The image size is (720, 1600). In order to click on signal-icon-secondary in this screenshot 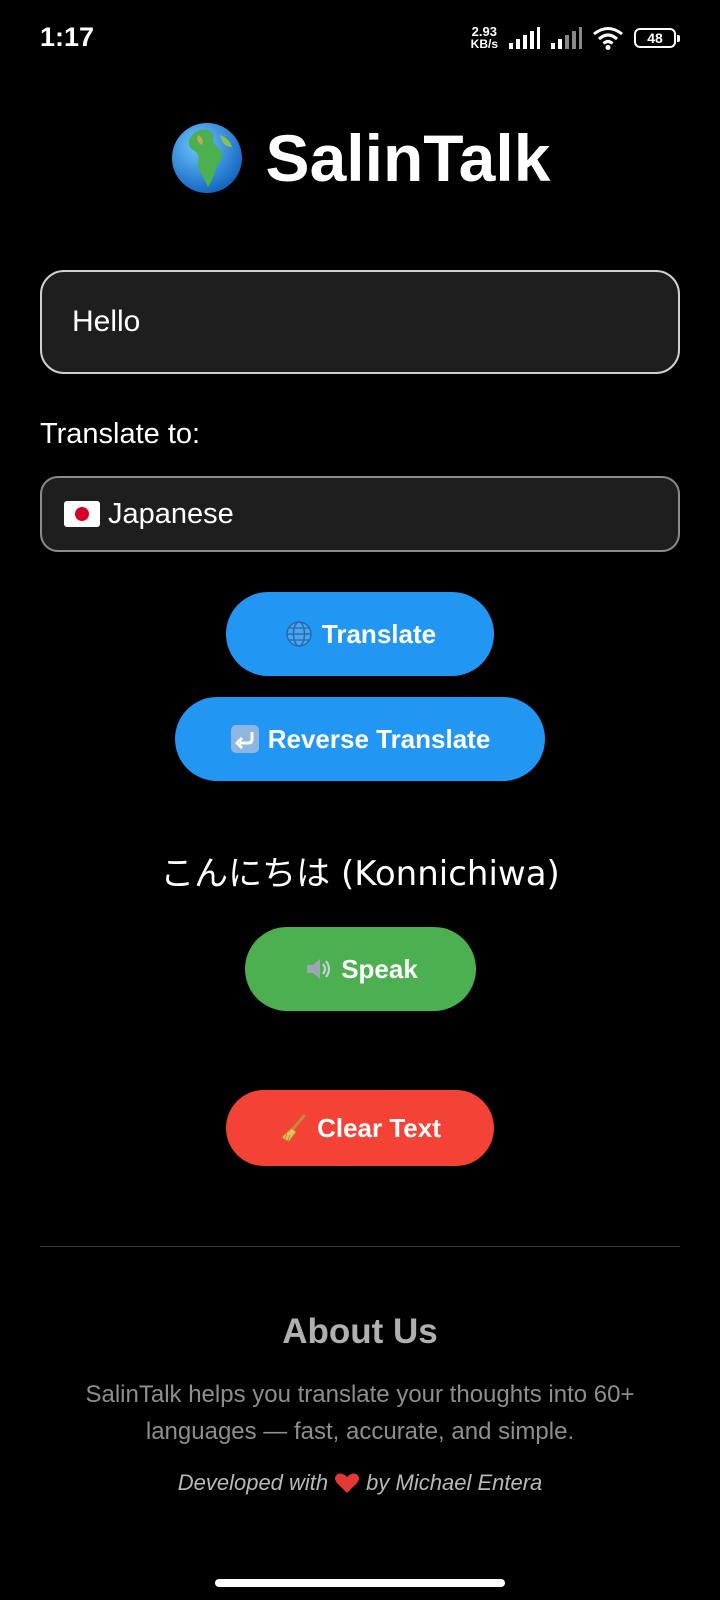, I will do `click(566, 38)`.